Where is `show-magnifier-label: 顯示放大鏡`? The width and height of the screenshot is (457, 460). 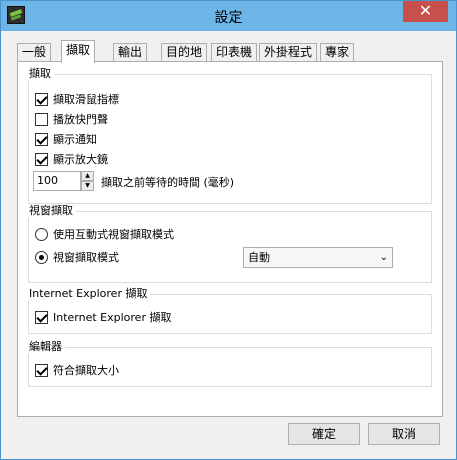
show-magnifier-label: 顯示放大鏡 is located at coordinates (80, 159).